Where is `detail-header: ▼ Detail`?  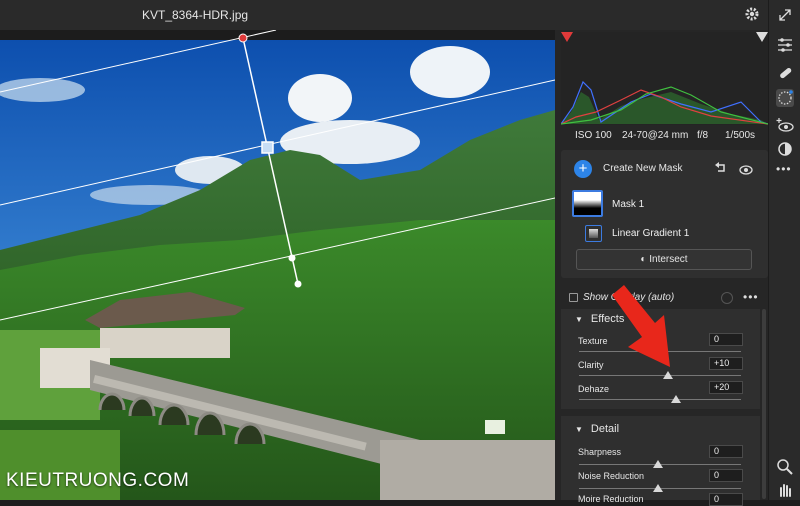 detail-header: ▼ Detail is located at coordinates (597, 429).